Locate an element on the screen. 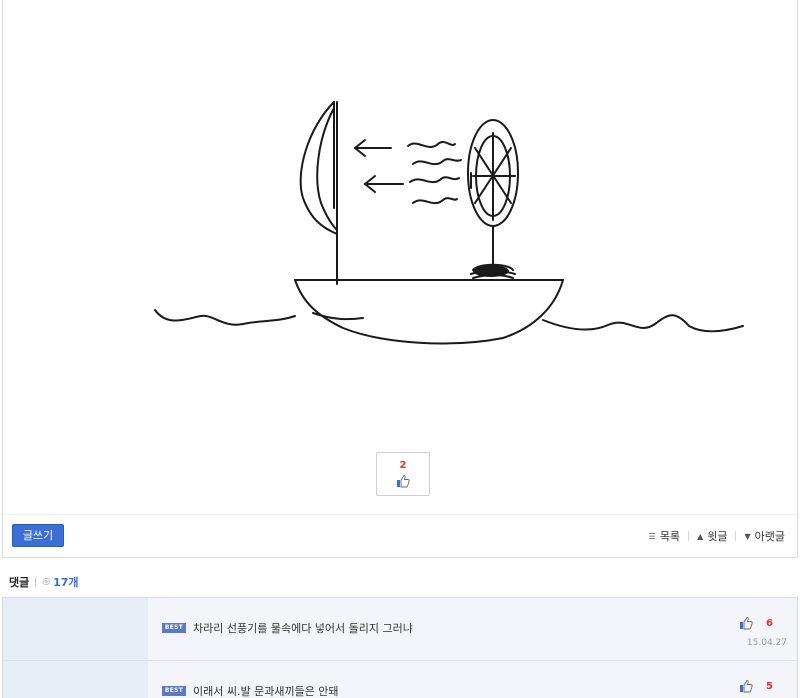 The height and width of the screenshot is (698, 800). prev-post-label: 윗글 is located at coordinates (717, 536).